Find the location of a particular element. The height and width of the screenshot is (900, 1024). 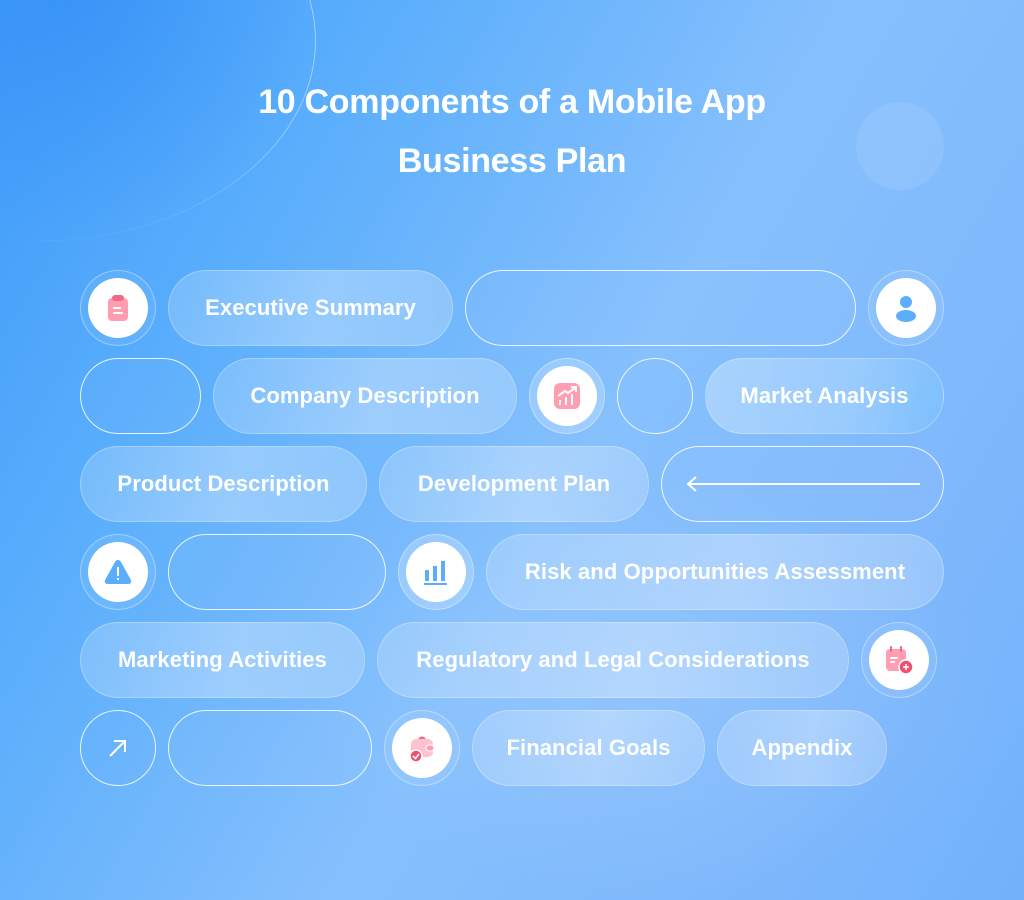

arrow-left-icon is located at coordinates (803, 484).